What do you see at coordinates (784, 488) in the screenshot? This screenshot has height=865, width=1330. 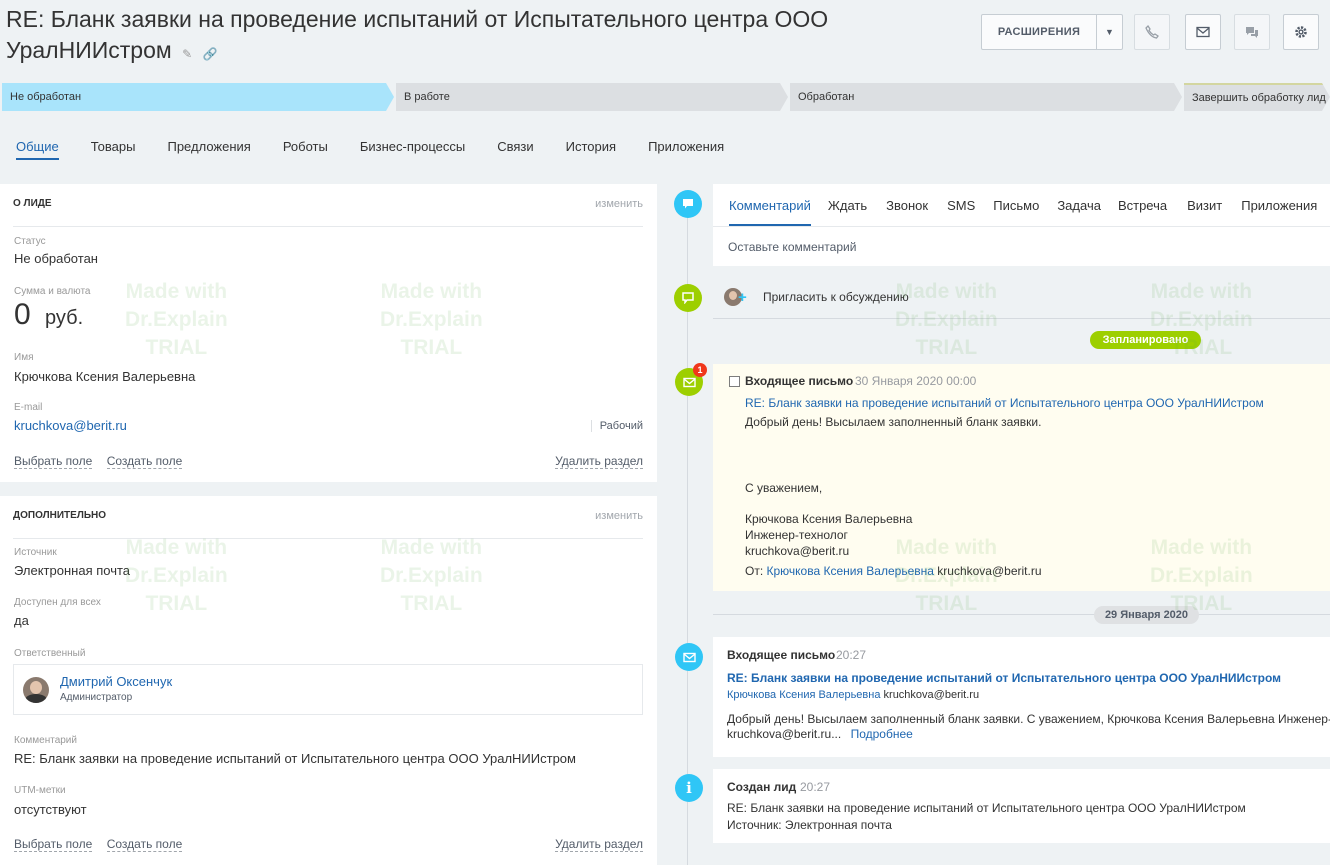 I see `email-line: С уважением,` at bounding box center [784, 488].